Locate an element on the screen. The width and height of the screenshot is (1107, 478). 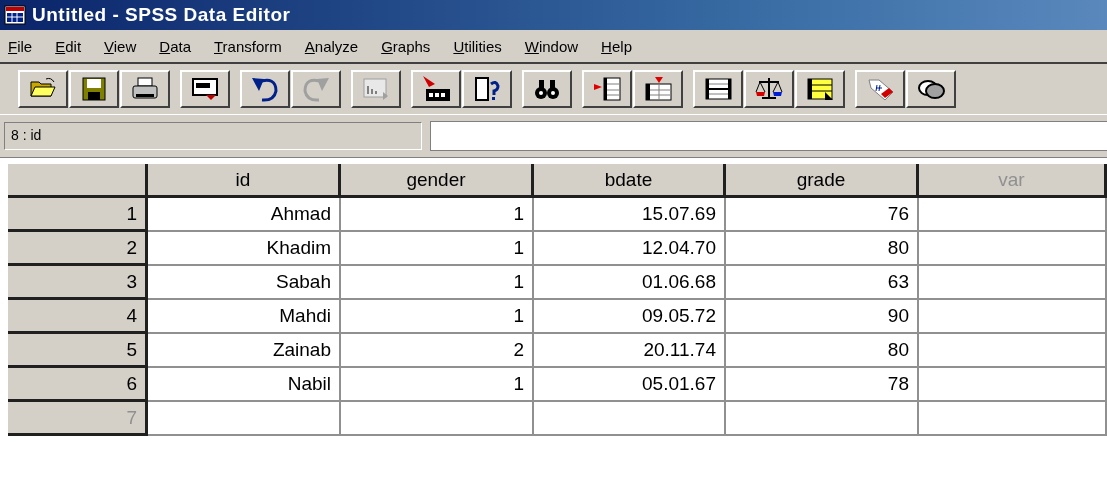
row-number: 4 is located at coordinates (78, 317).